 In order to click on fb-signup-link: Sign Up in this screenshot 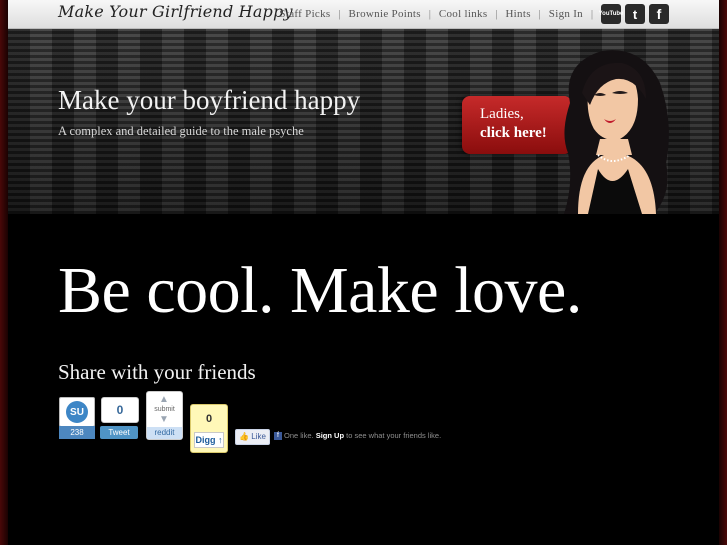, I will do `click(330, 435)`.